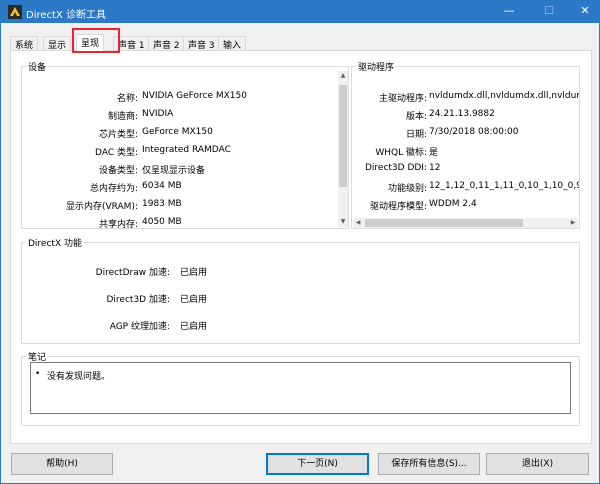 The width and height of the screenshot is (600, 484). Describe the element at coordinates (66, 15) in the screenshot. I see `window-title: DirectX 诊断工具` at that location.